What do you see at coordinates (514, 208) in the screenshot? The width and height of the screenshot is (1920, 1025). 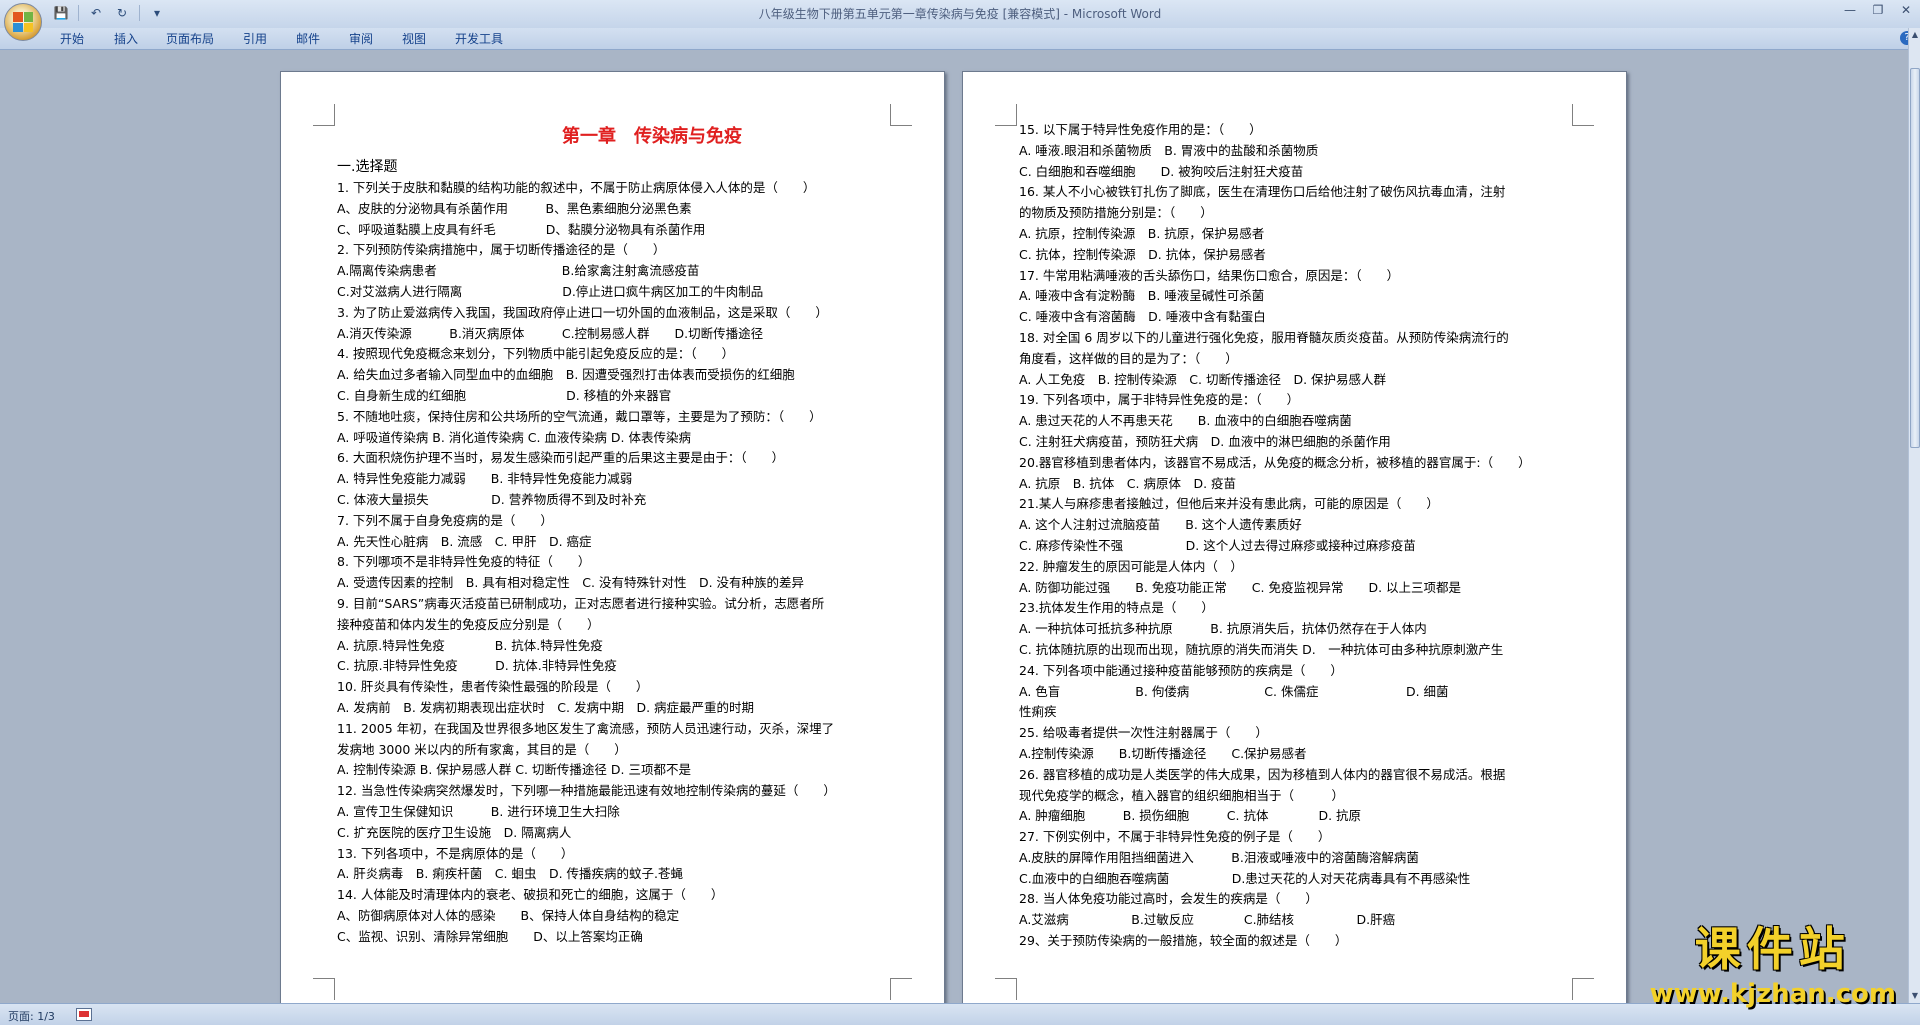 I see `text-line: A、皮肤的分泌物具有杀菌作用 B、黑色素细胞分泌黑色素` at bounding box center [514, 208].